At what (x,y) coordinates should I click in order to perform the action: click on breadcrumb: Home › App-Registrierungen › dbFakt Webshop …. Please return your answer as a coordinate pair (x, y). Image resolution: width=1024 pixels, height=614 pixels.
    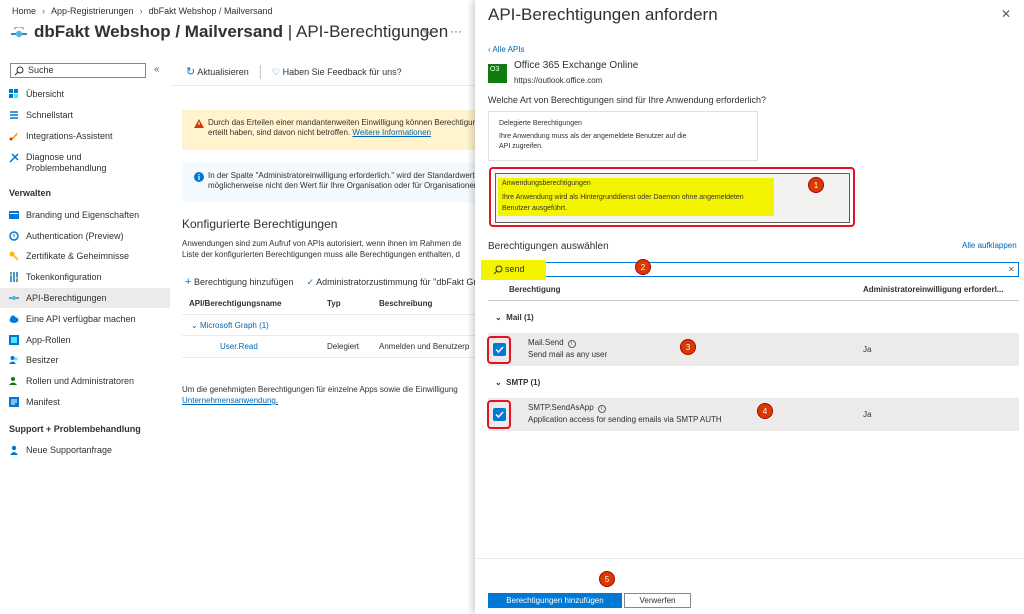
    Looking at the image, I should click on (142, 11).